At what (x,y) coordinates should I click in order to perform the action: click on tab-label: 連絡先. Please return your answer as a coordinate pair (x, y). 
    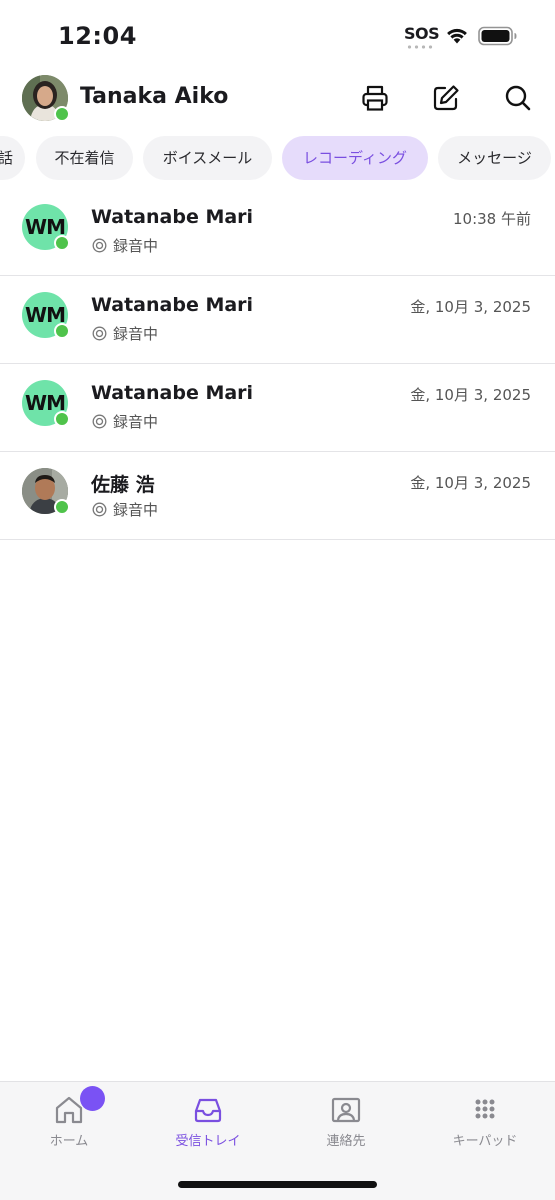
    Looking at the image, I should click on (346, 1141).